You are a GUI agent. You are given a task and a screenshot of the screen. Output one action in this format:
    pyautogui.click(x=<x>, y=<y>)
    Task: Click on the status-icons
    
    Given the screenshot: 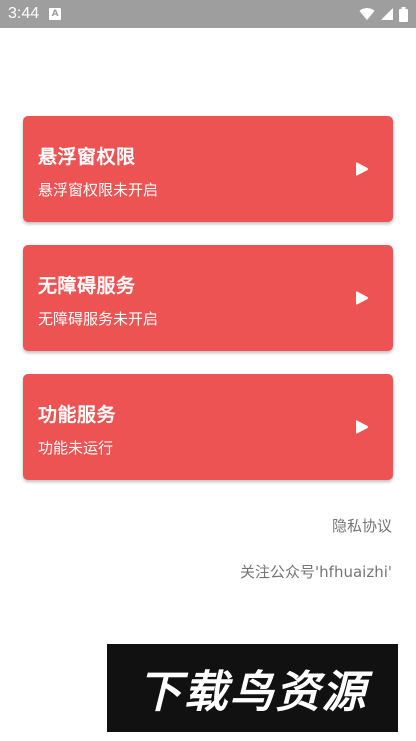 What is the action you would take?
    pyautogui.click(x=383, y=14)
    